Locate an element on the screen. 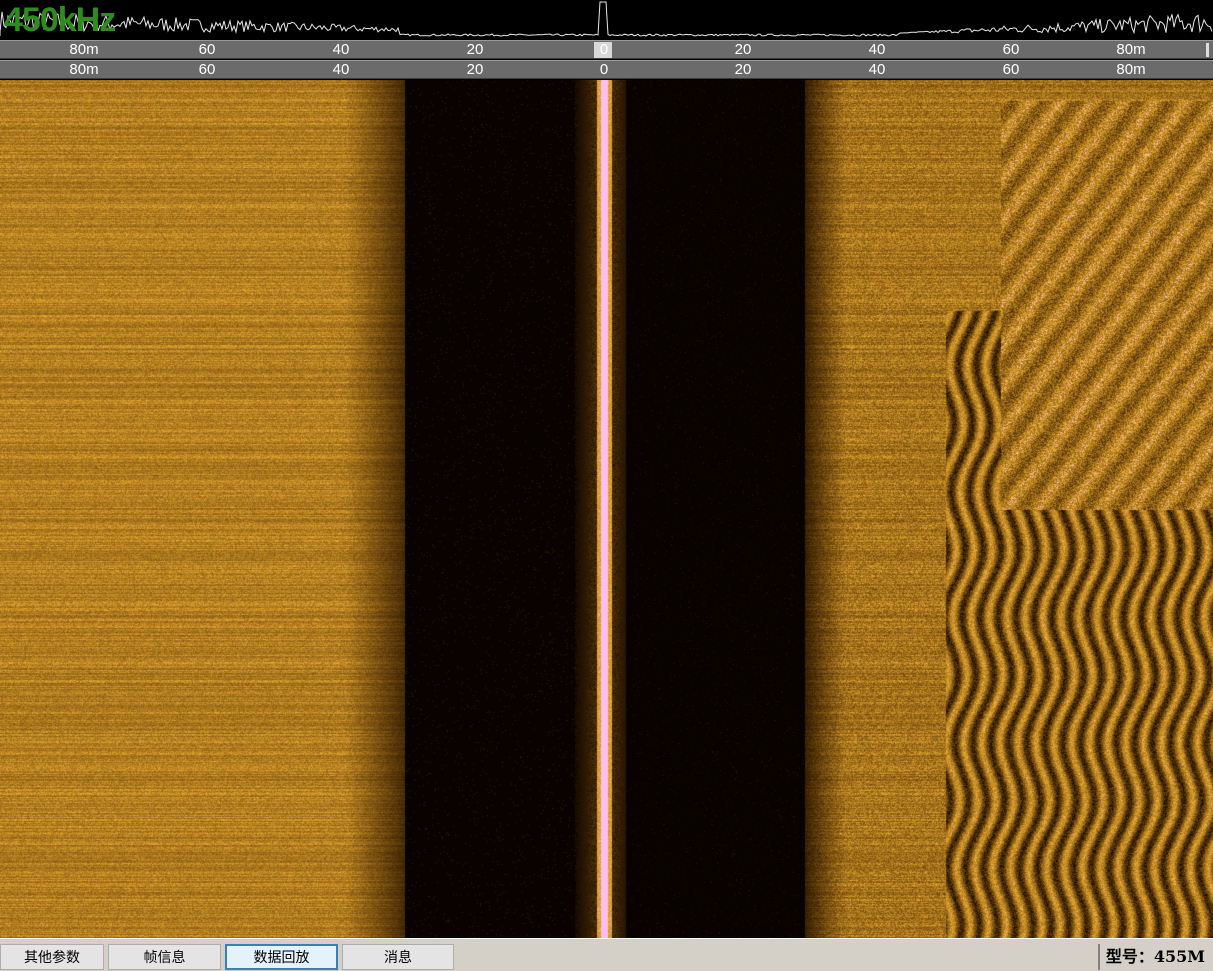 This screenshot has width=1213, height=971. model-label: 型号：455M is located at coordinates (1151, 957).